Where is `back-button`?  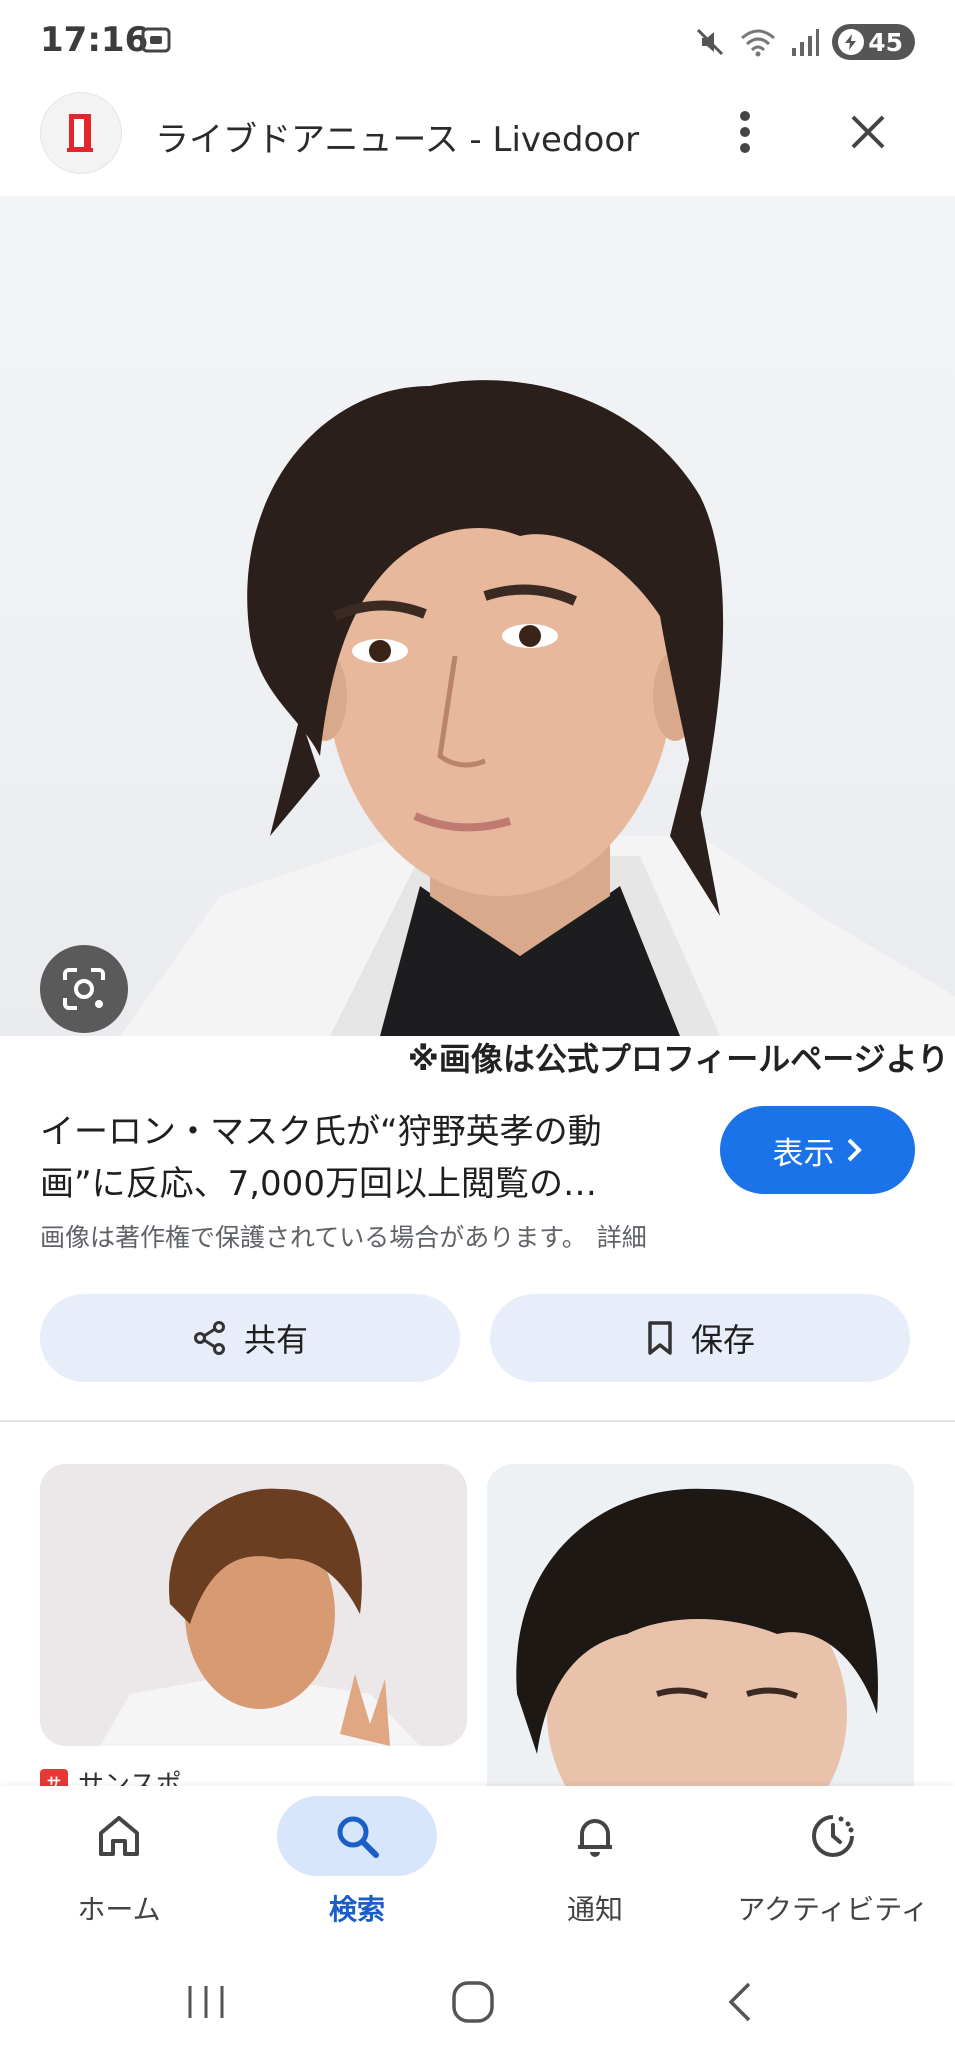 back-button is located at coordinates (740, 2002).